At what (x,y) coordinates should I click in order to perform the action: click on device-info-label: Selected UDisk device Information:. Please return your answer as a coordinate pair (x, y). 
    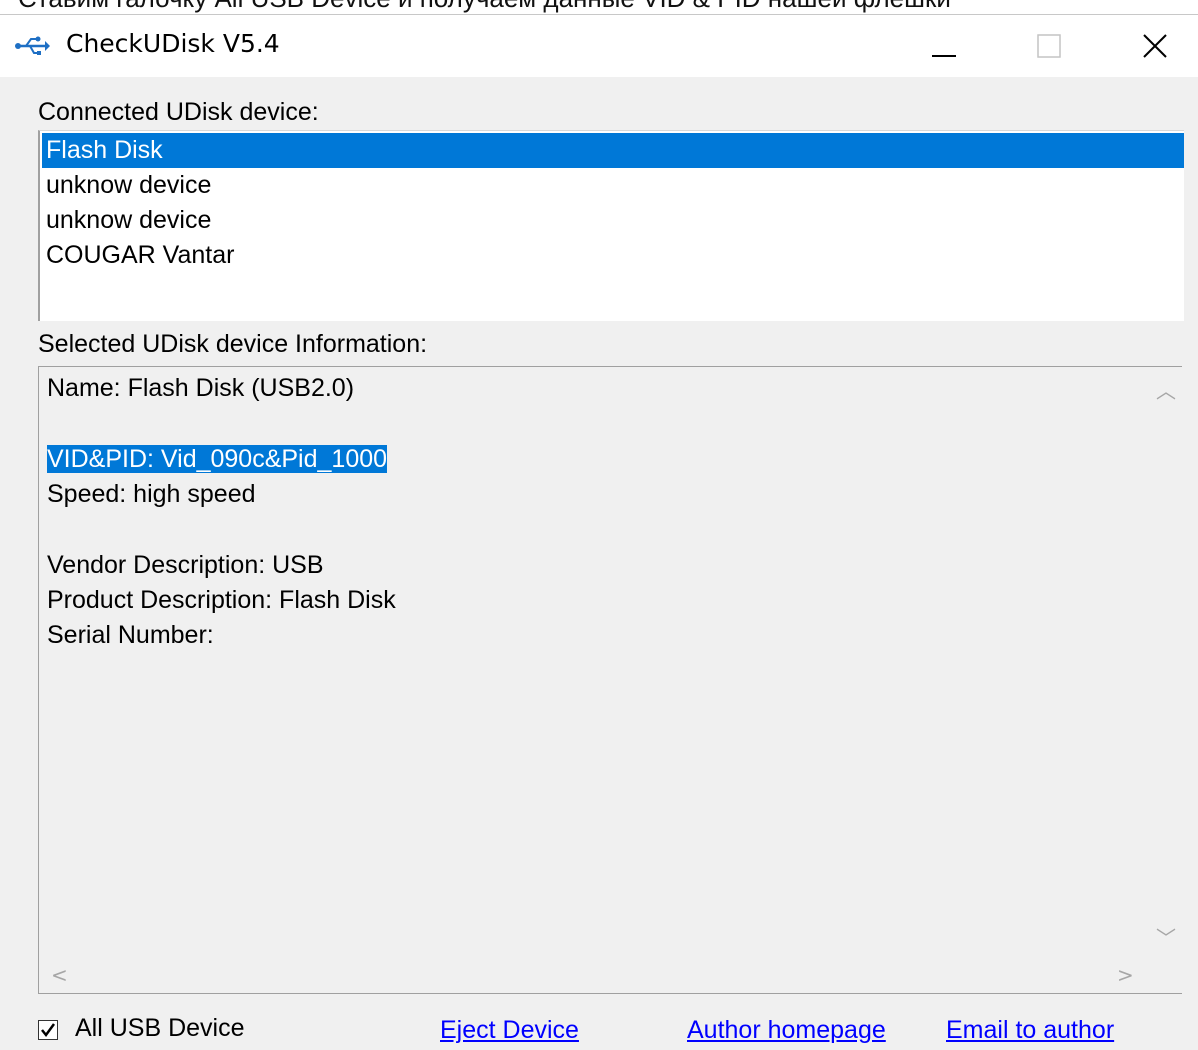
    Looking at the image, I should click on (233, 344).